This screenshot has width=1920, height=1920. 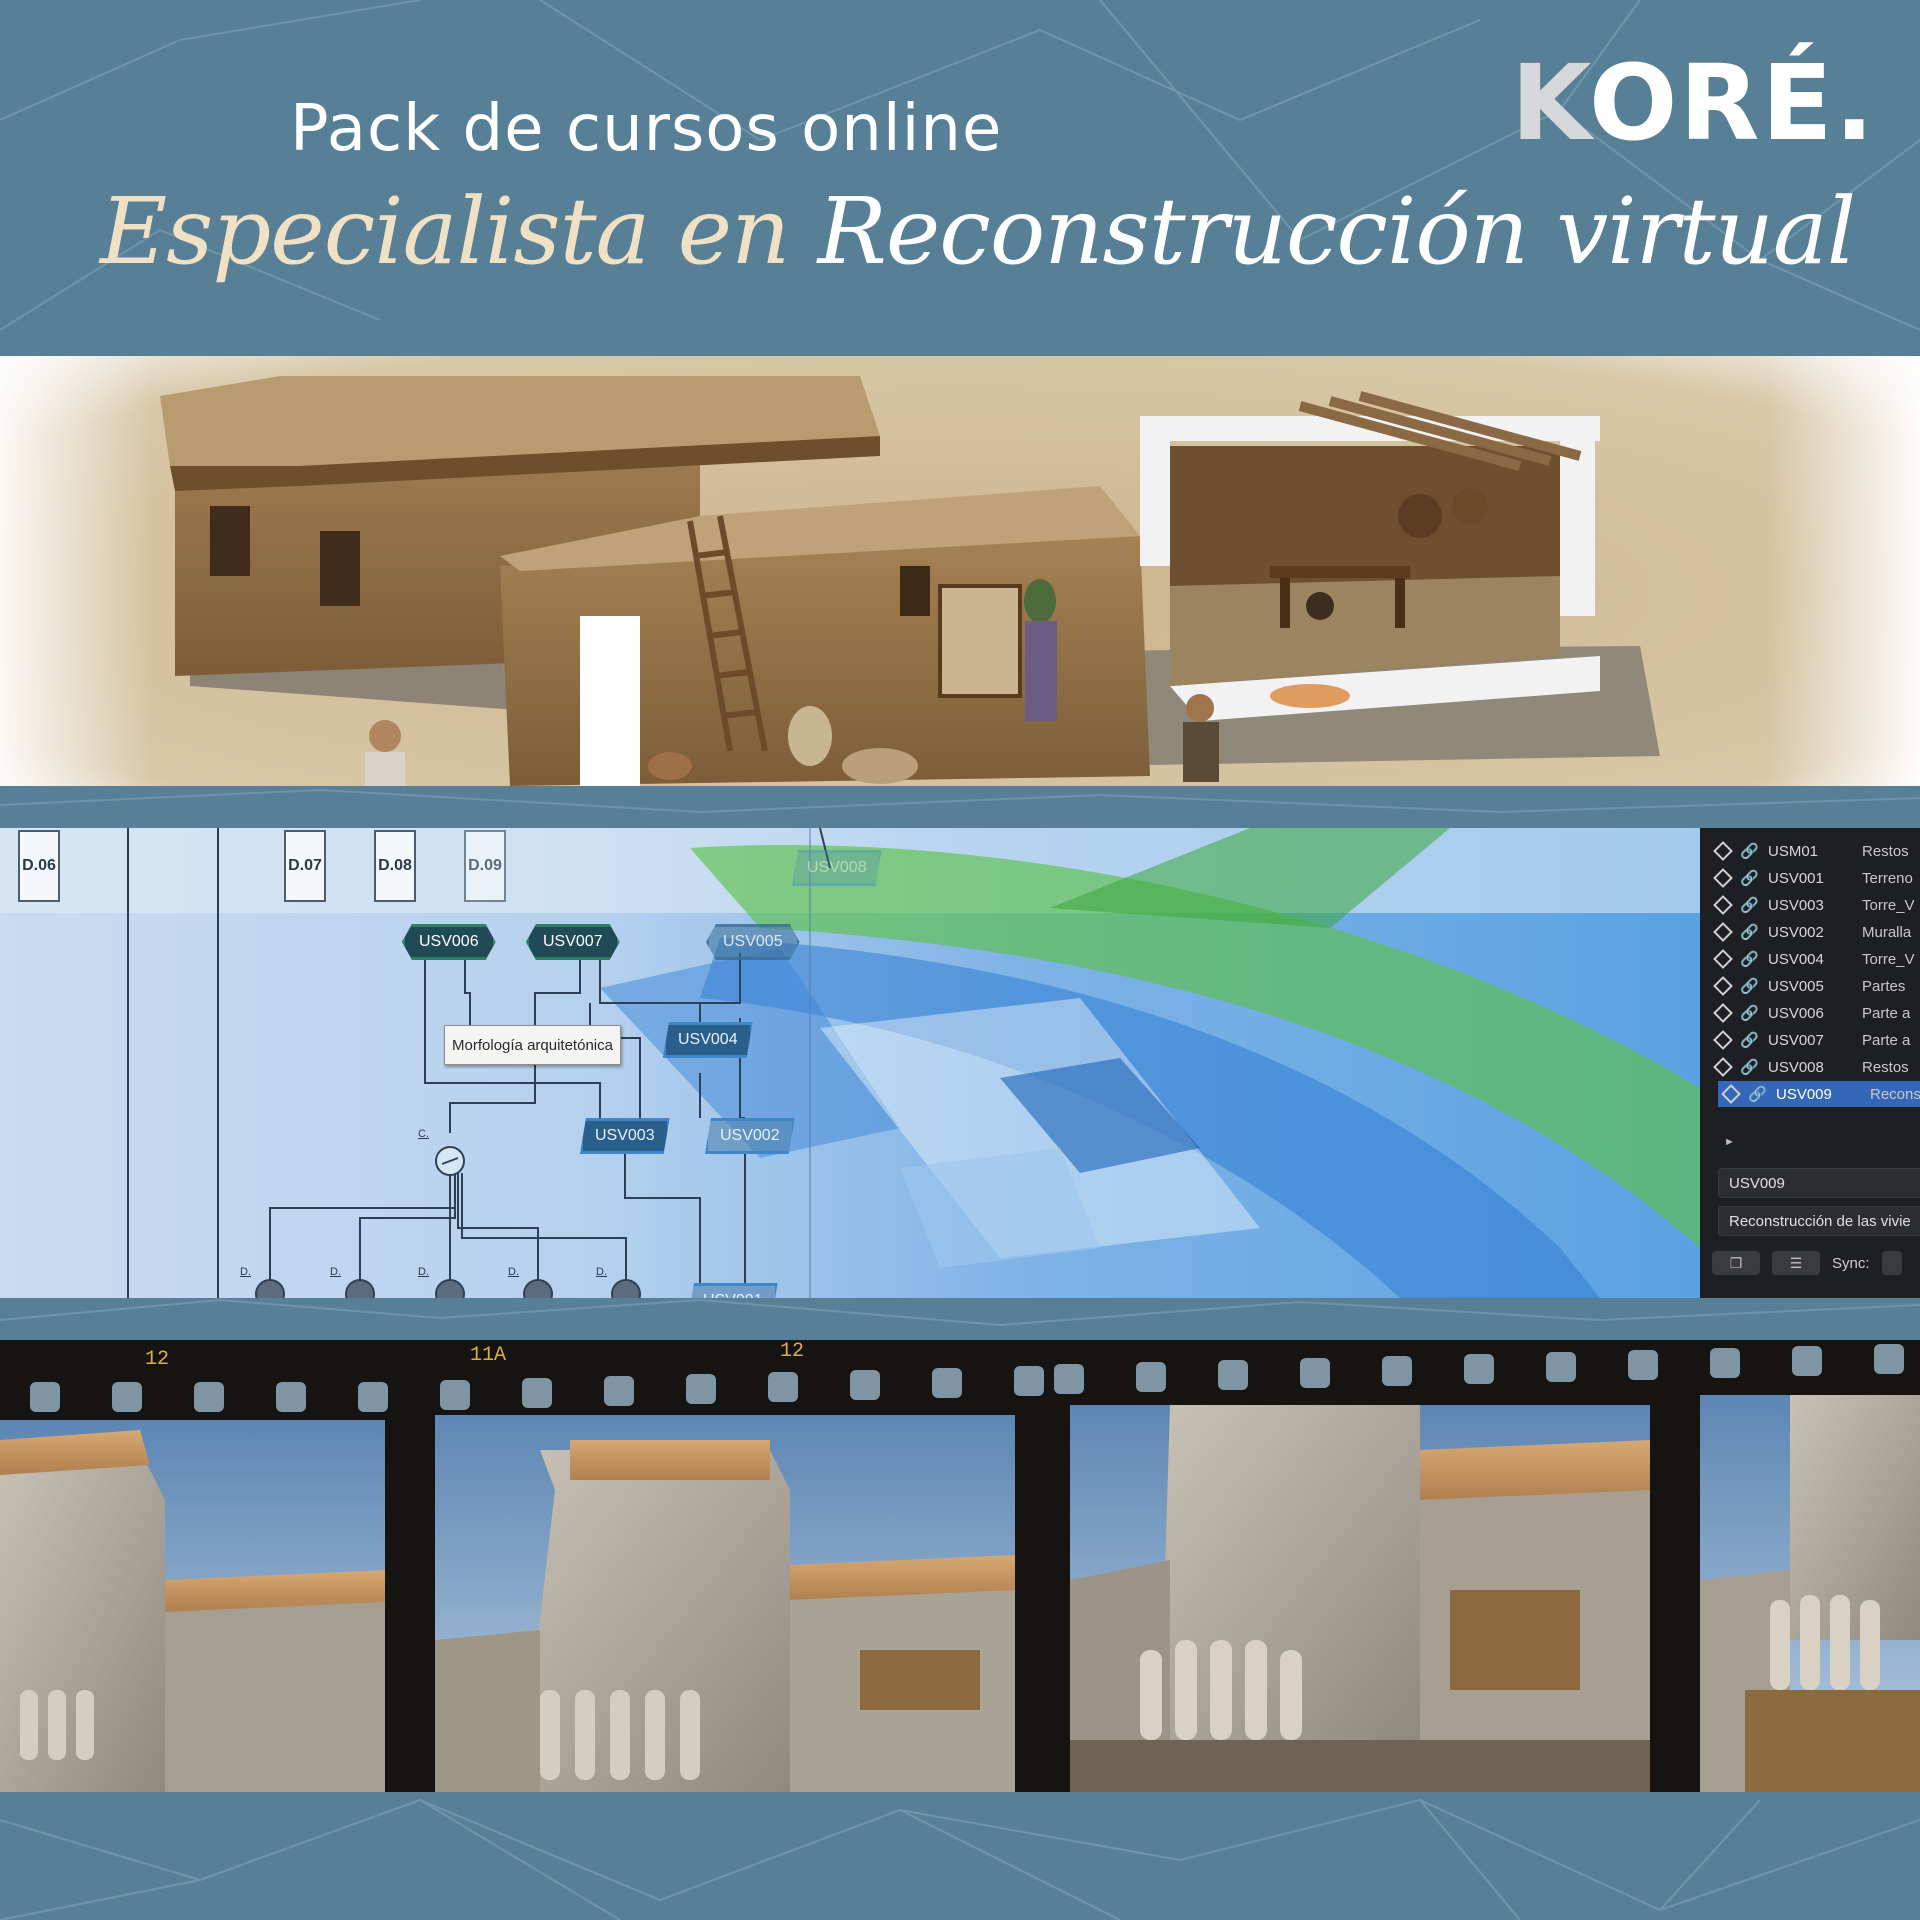 I want to click on outliner-row-desc: Partes, so click(x=1884, y=986).